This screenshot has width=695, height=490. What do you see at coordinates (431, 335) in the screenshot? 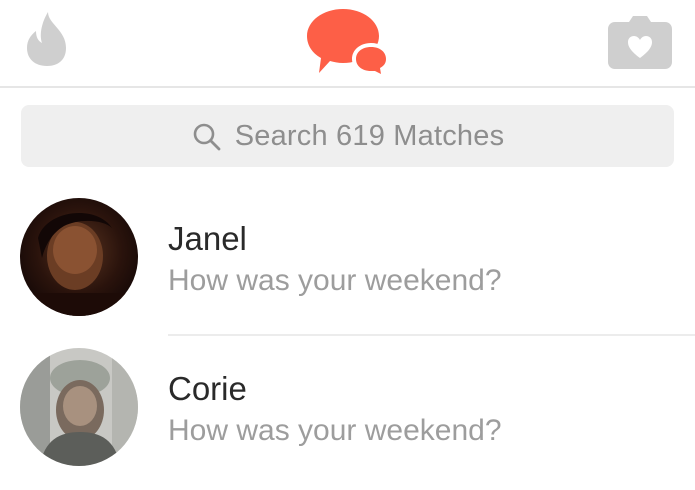
I see `row-divider` at bounding box center [431, 335].